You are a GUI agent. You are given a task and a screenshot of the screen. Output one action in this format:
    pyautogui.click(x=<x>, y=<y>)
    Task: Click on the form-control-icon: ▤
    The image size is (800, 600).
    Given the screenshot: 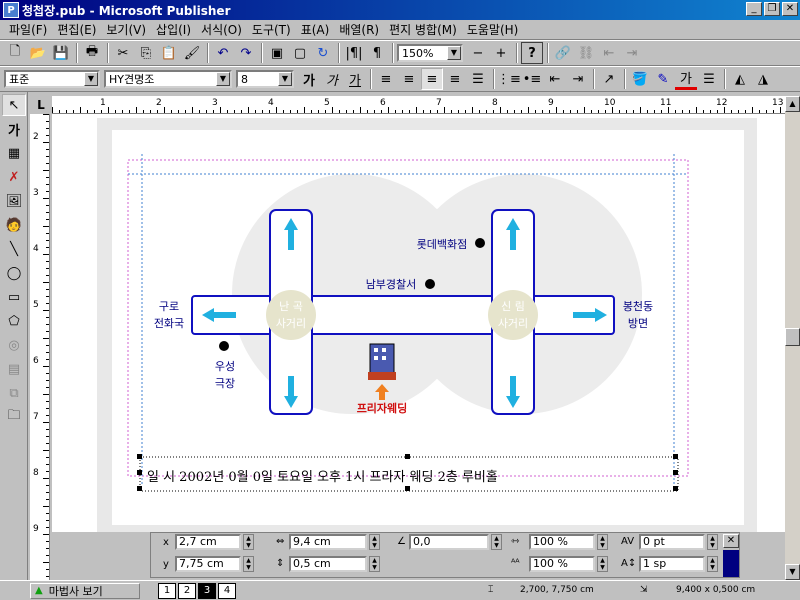 What is the action you would take?
    pyautogui.click(x=14, y=369)
    